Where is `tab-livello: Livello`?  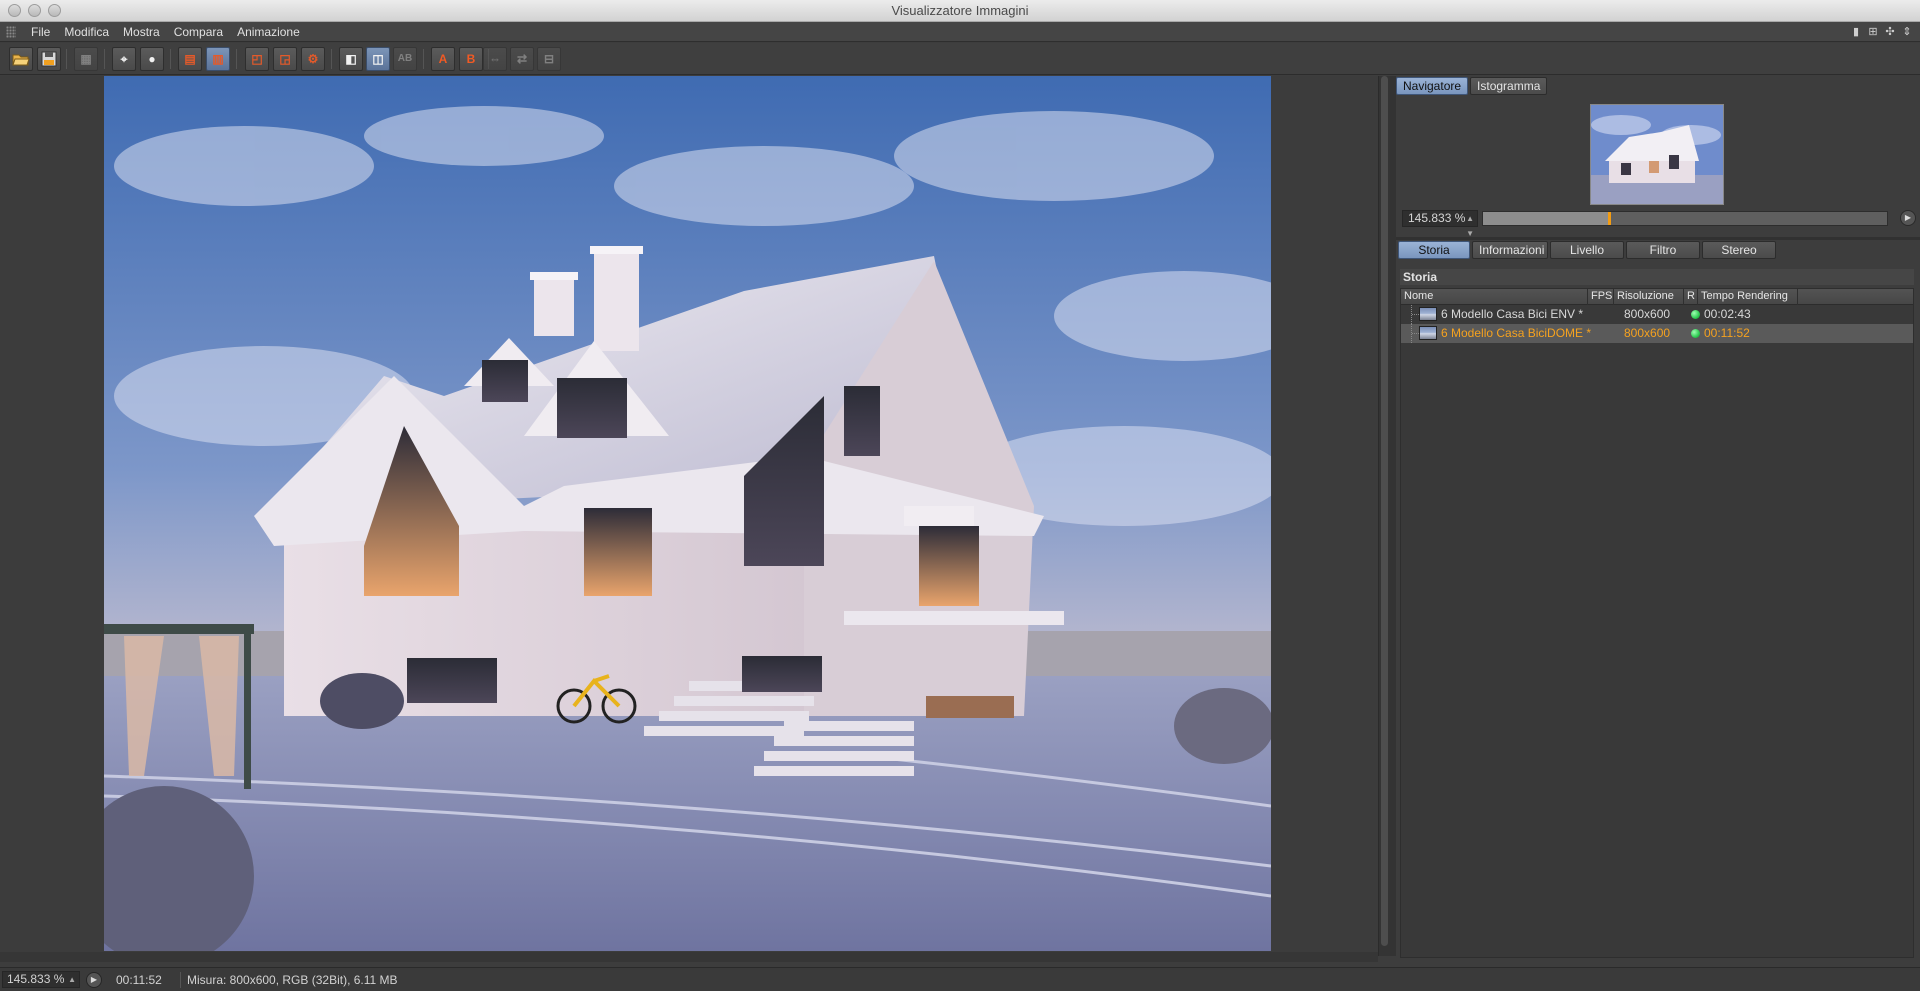
tab-livello: Livello is located at coordinates (1587, 250).